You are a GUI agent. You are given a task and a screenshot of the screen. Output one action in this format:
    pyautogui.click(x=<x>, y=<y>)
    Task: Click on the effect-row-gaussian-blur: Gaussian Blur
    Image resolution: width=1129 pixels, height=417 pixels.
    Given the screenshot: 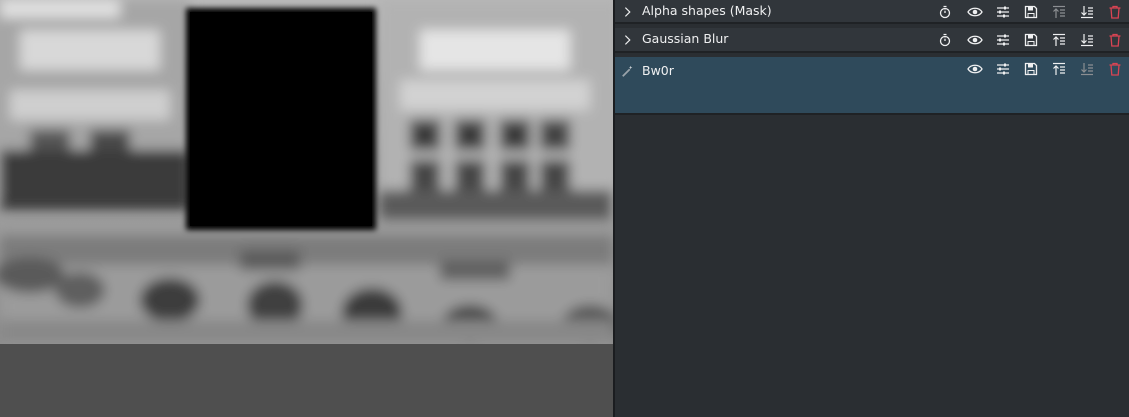 What is the action you would take?
    pyautogui.click(x=872, y=40)
    